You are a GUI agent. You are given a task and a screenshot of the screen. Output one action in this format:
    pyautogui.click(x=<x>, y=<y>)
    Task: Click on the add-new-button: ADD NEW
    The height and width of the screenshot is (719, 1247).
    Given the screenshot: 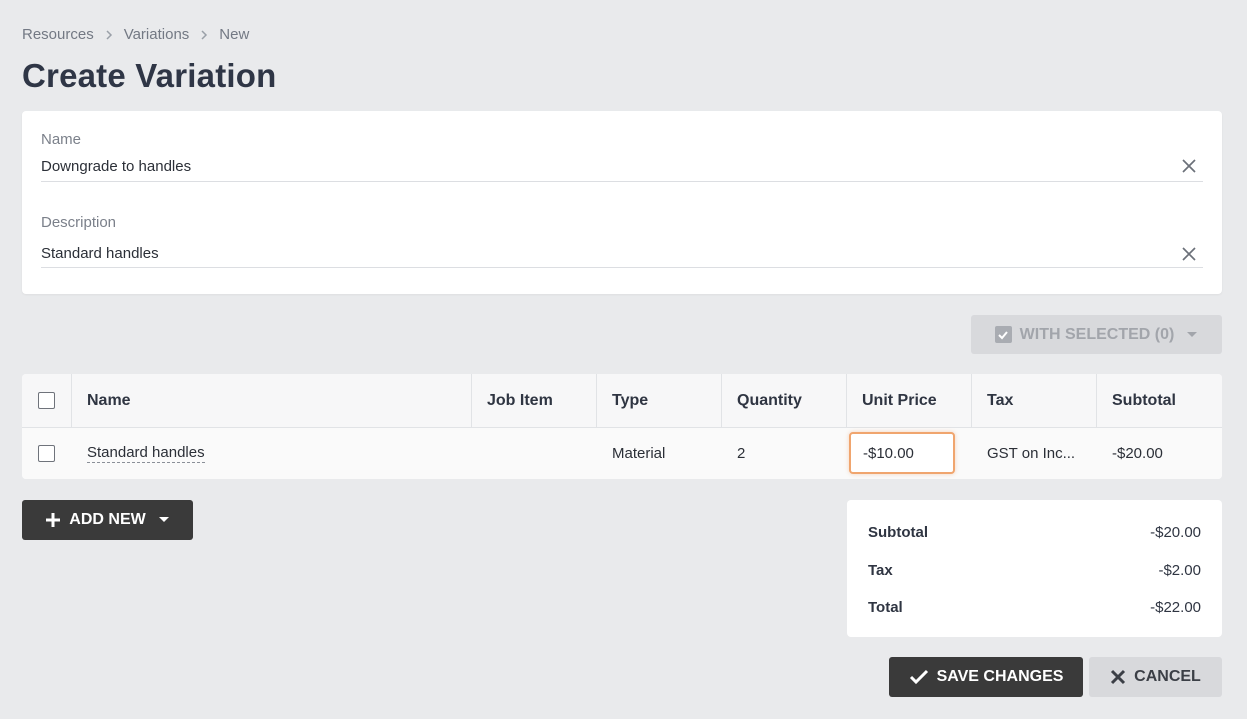 What is the action you would take?
    pyautogui.click(x=107, y=520)
    